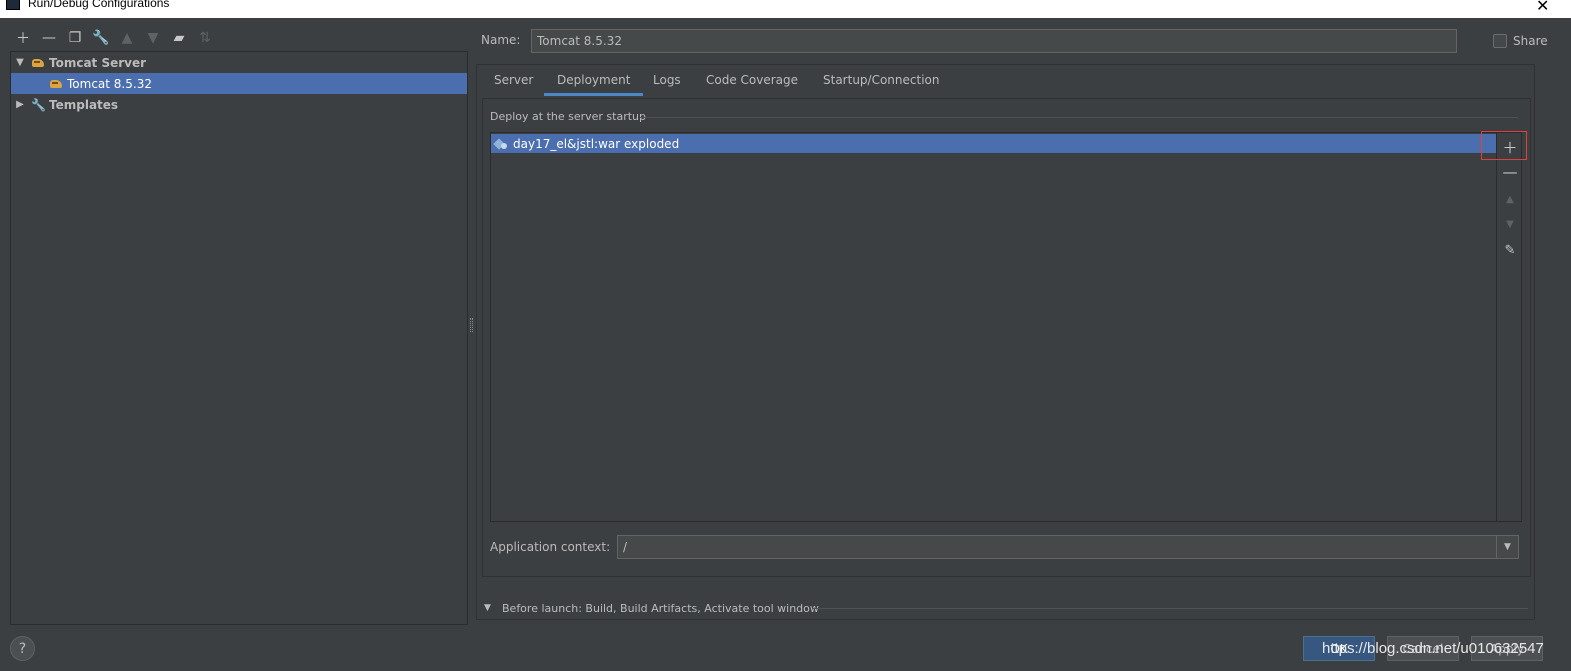  What do you see at coordinates (596, 143) in the screenshot?
I see `artifact-label: day17_el&jstl:war exploded` at bounding box center [596, 143].